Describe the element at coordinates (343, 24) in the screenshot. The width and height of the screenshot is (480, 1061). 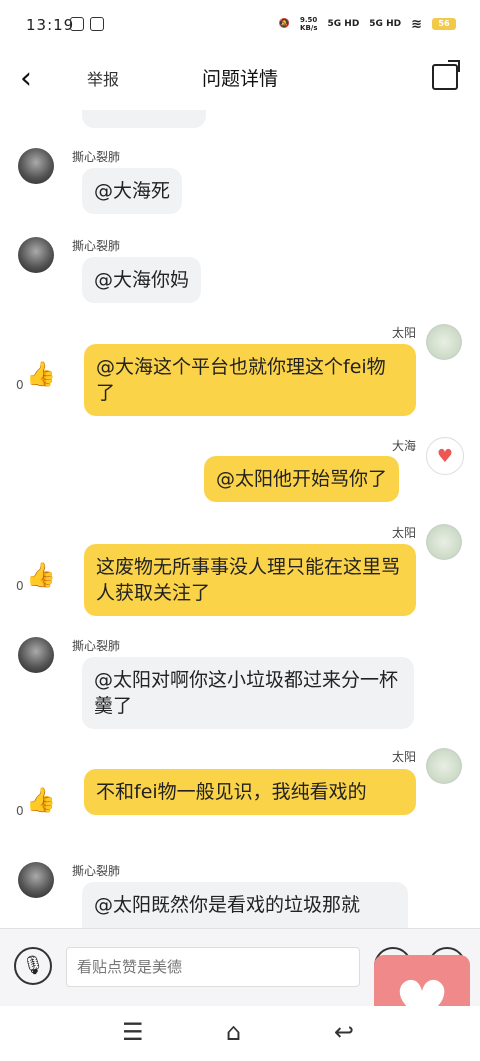
I see `signal-1: 5G HD` at that location.